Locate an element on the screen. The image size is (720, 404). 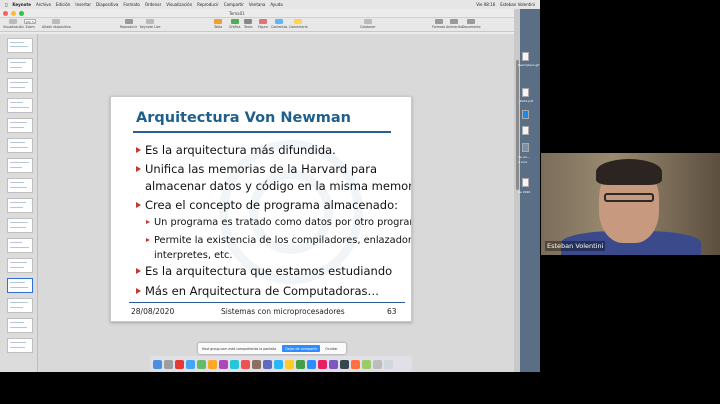
visualizacion-button: Visualización is located at coordinates (13, 24).